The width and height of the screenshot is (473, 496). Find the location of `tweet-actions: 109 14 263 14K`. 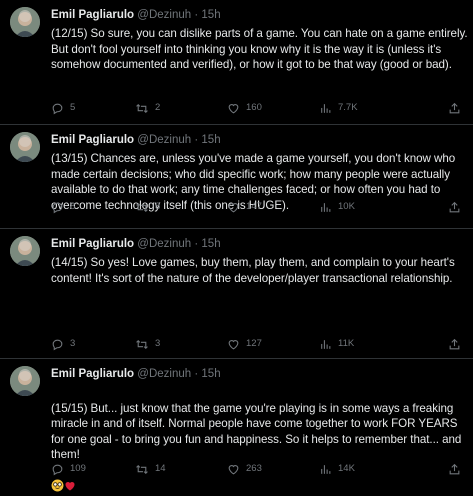

tweet-actions: 109 14 263 14K is located at coordinates (257, 469).